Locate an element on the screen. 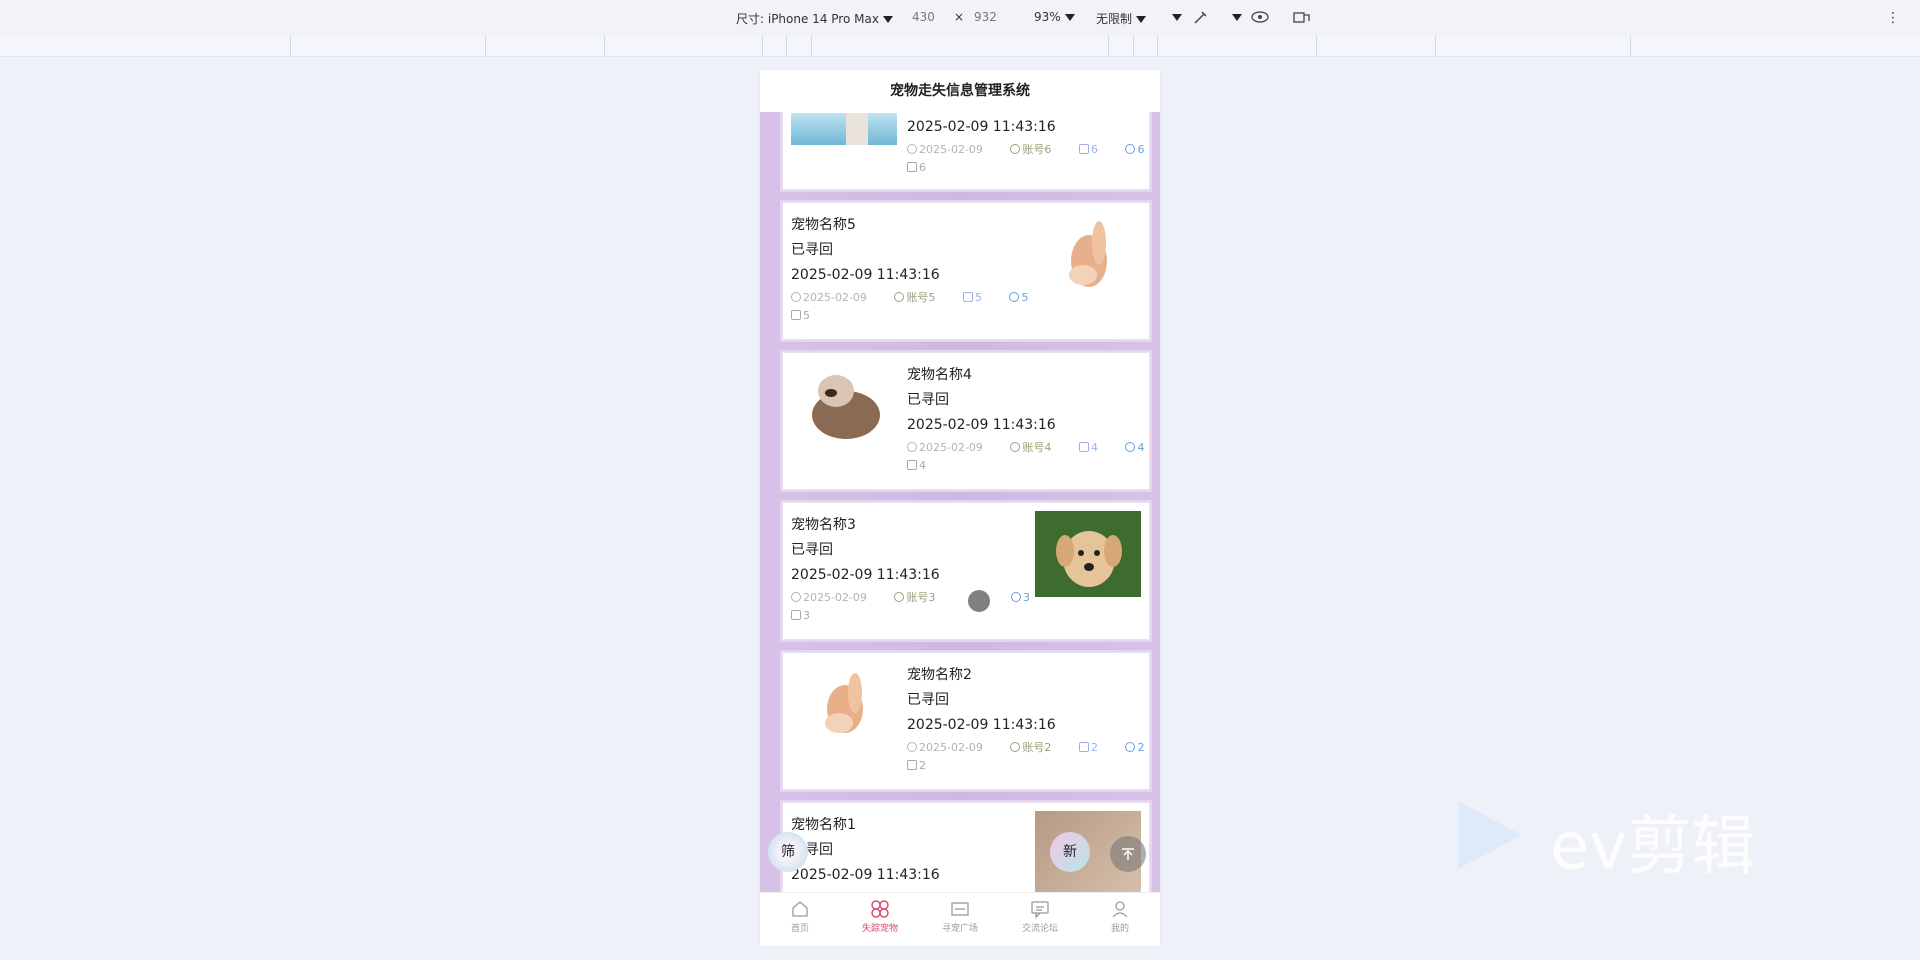 The height and width of the screenshot is (960, 1920). pet-owner: 账号5 is located at coordinates (921, 297).